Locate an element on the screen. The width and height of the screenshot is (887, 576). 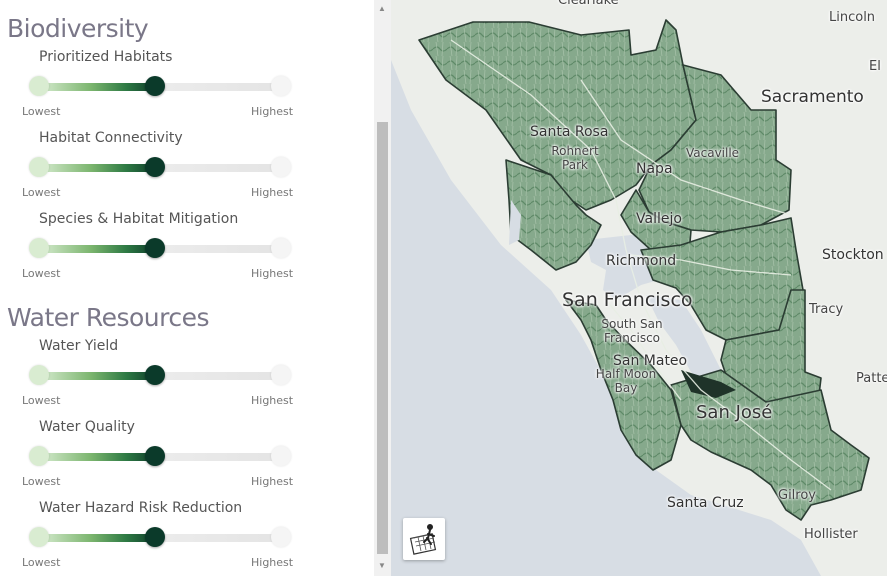
scroll-up-icon: ▲ is located at coordinates (382, 8).